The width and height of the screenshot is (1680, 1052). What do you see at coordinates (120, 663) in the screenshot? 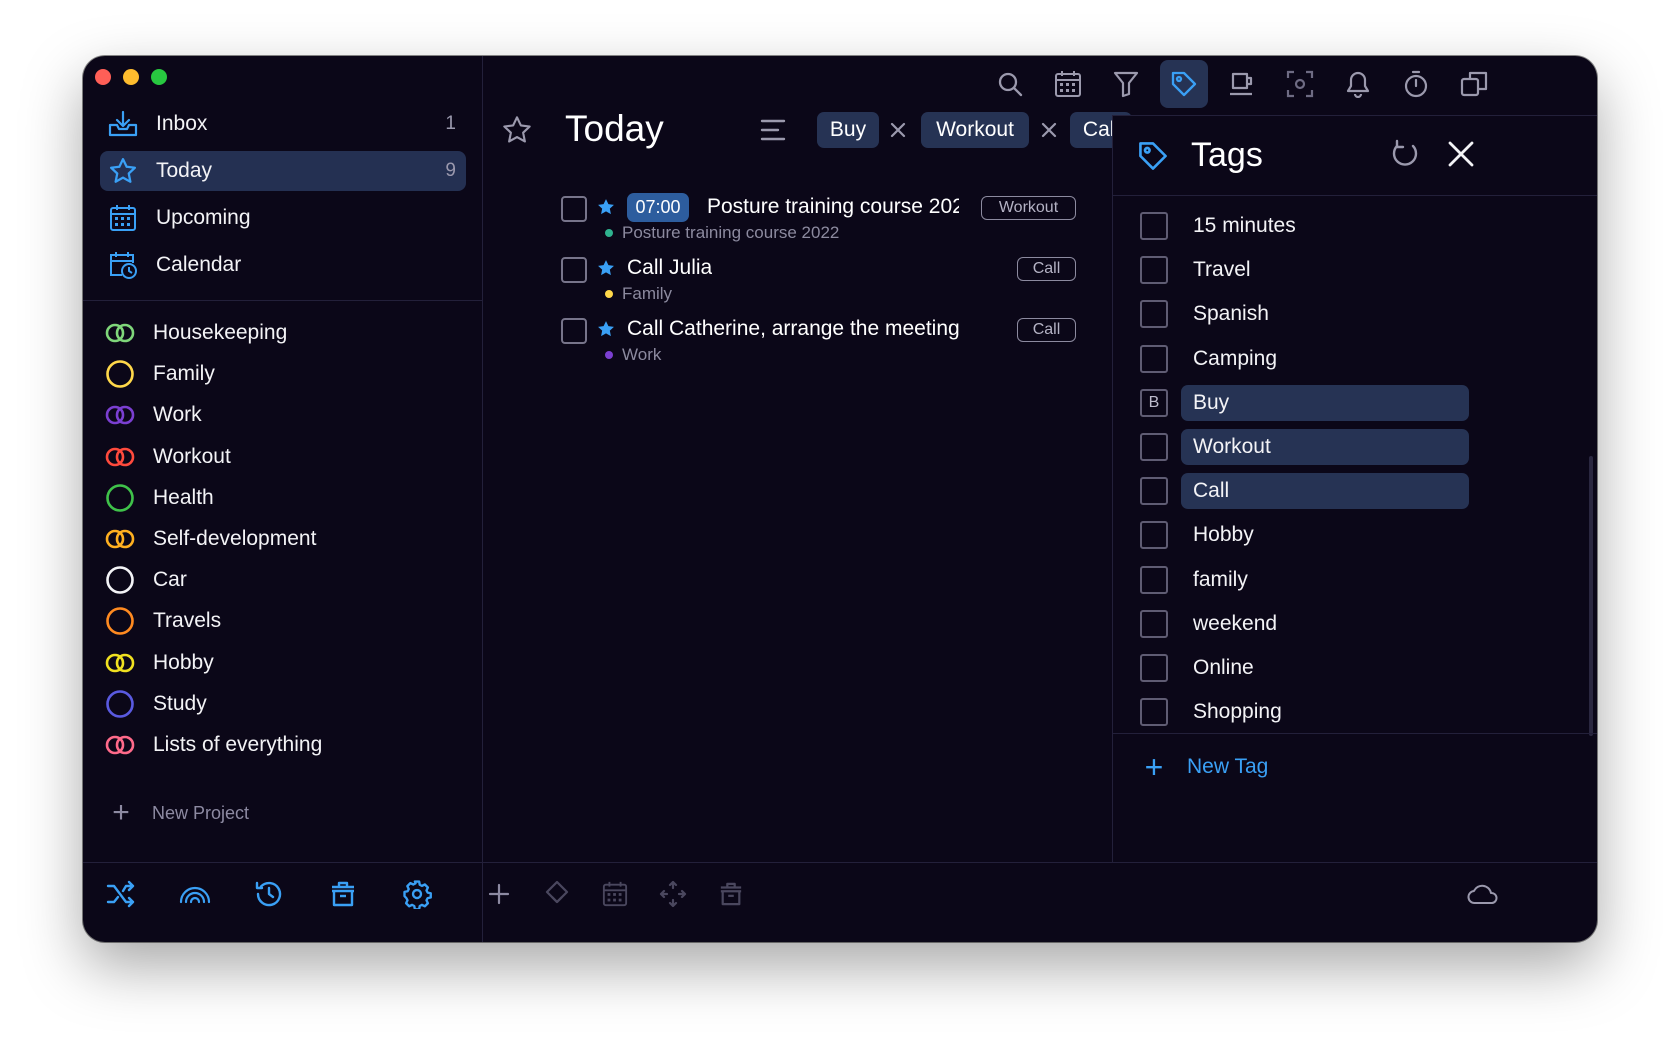
I see `double-ring-icon` at bounding box center [120, 663].